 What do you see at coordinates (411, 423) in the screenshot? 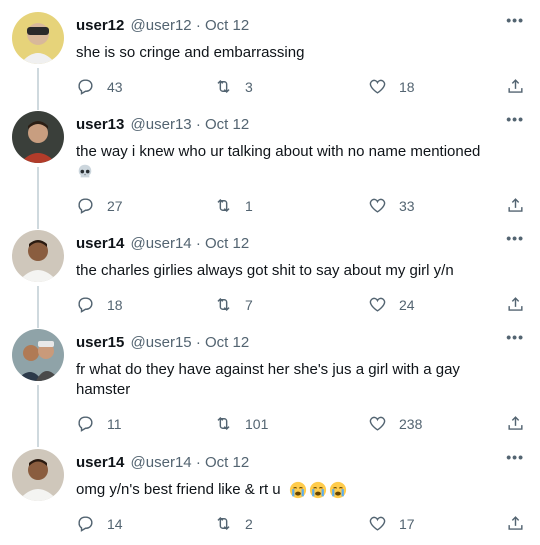
I see `like-count: 238` at bounding box center [411, 423].